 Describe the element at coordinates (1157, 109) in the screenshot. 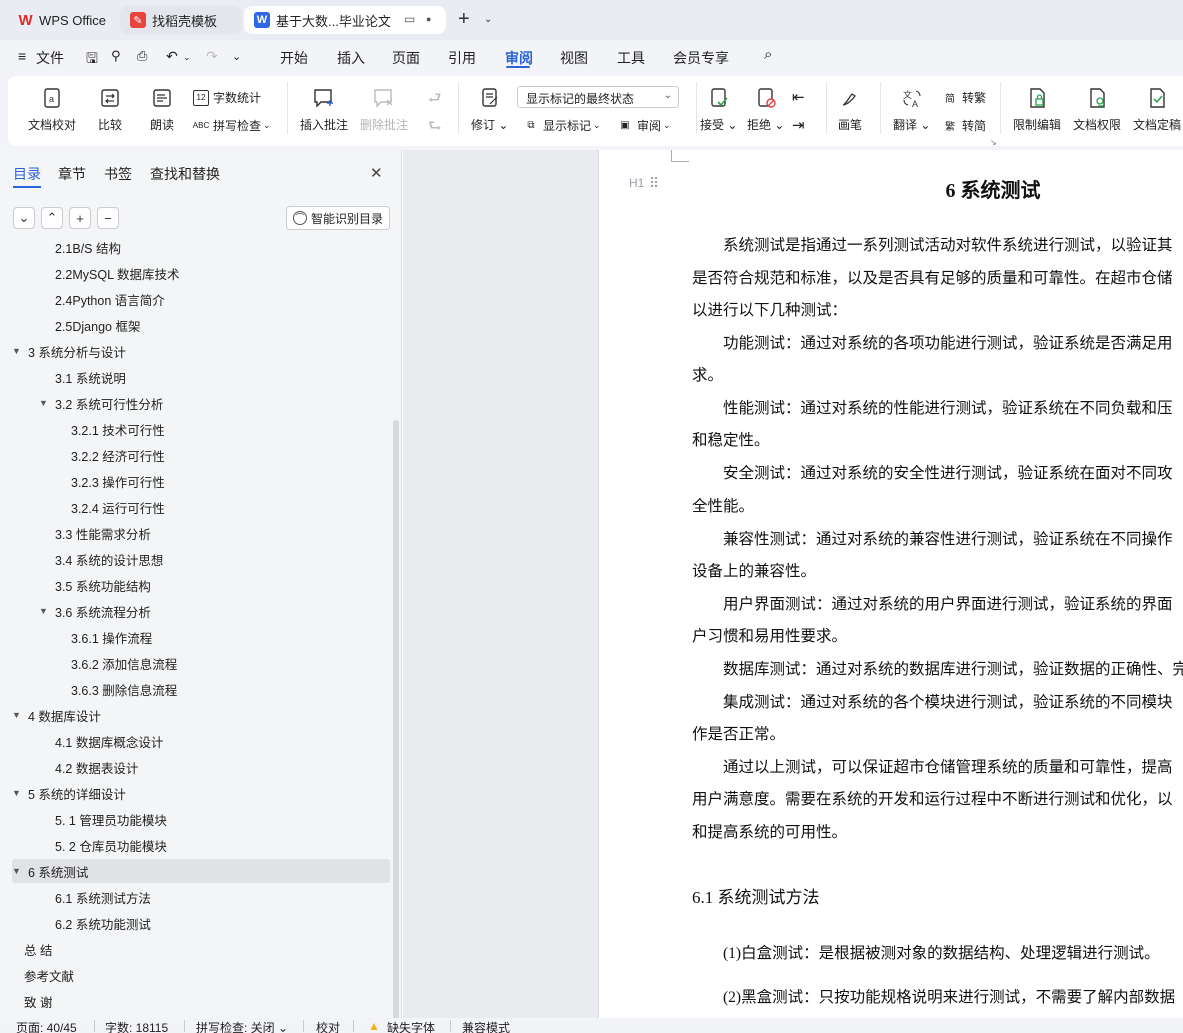

I see `doc-finalize-button: 文档定稿` at that location.